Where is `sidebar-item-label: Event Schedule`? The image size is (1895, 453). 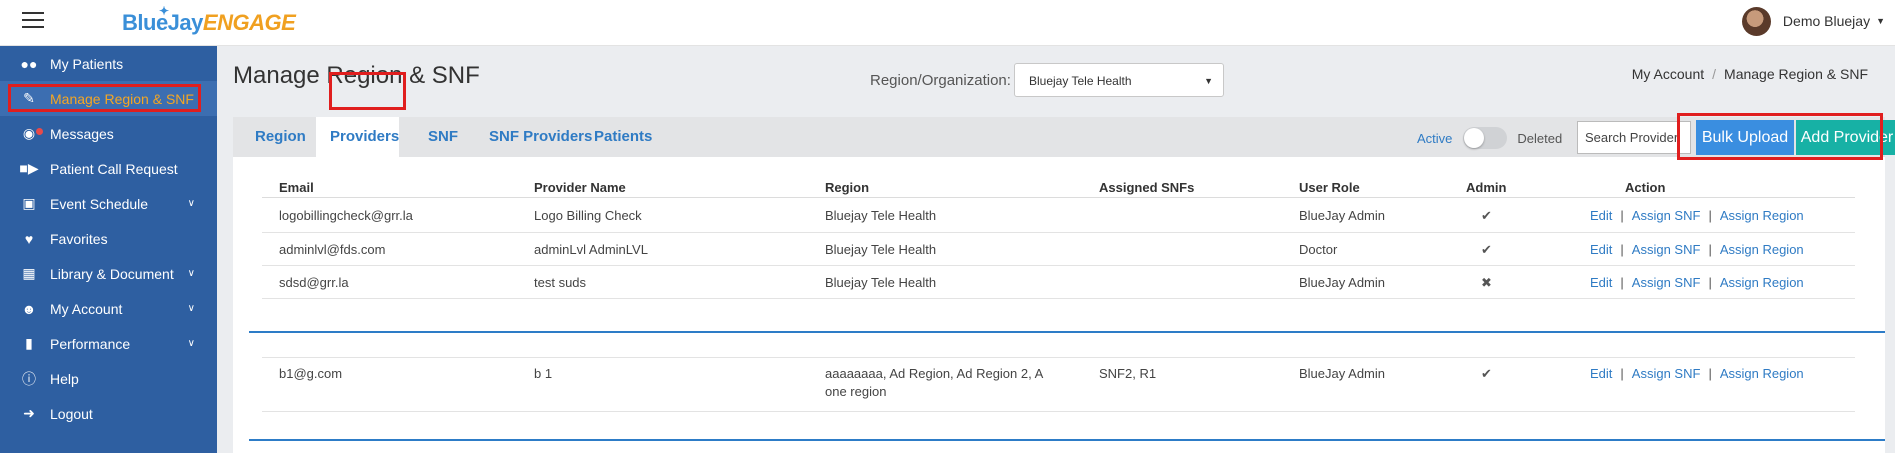
sidebar-item-label: Event Schedule is located at coordinates (99, 203).